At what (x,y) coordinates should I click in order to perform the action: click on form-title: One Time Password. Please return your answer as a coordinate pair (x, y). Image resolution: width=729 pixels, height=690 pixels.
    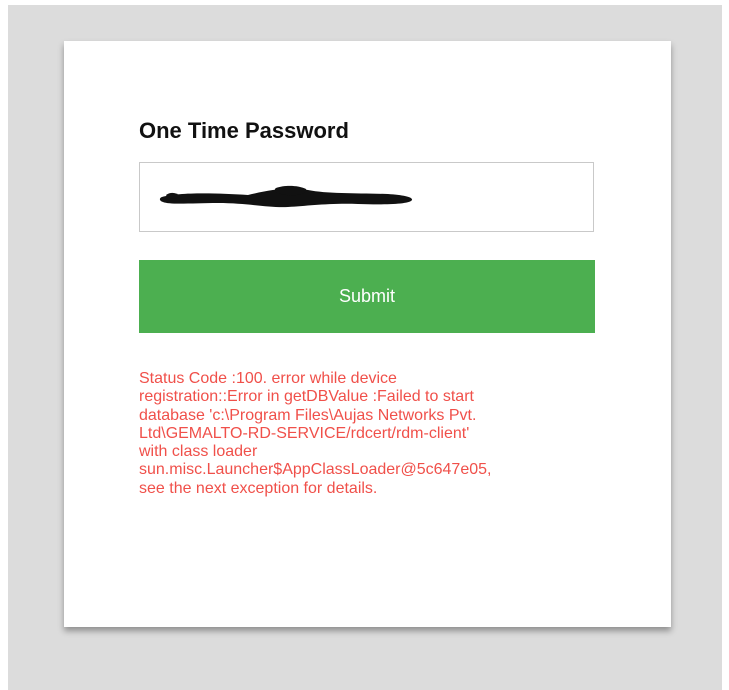
    Looking at the image, I should click on (244, 130).